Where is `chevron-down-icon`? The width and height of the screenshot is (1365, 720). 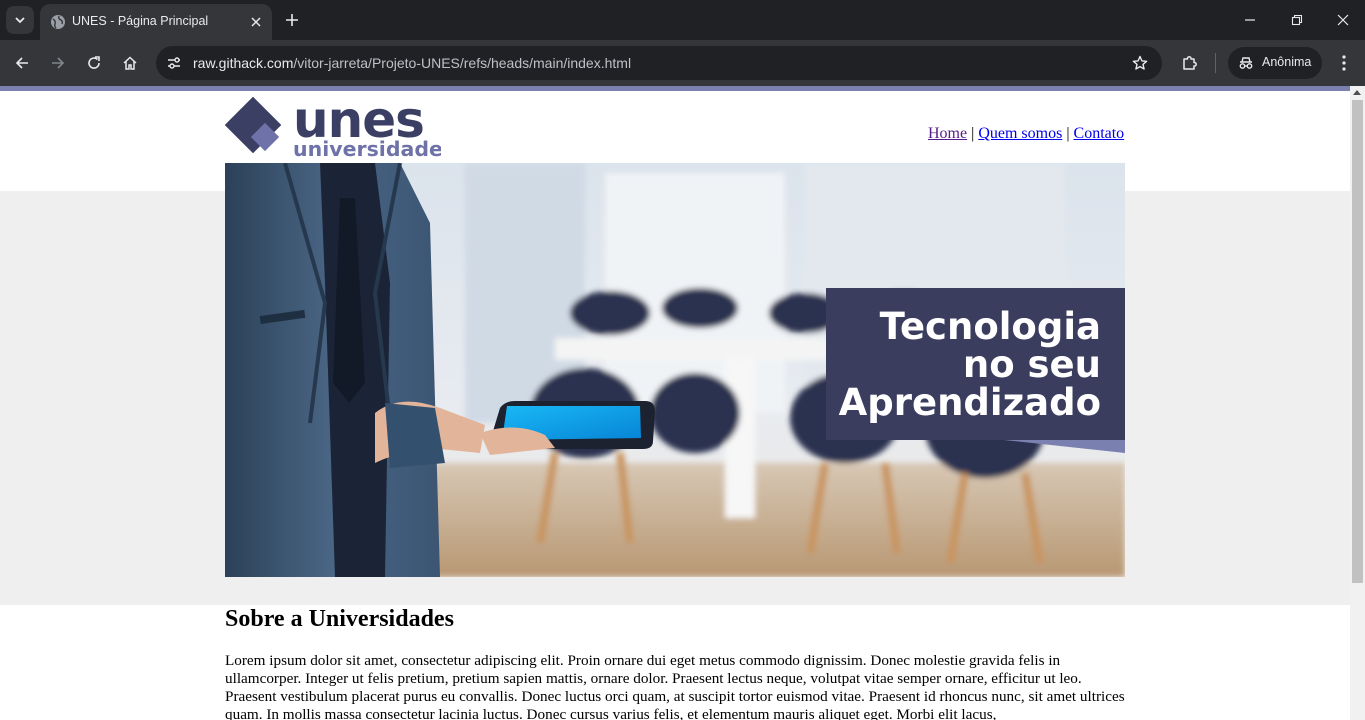 chevron-down-icon is located at coordinates (20, 20).